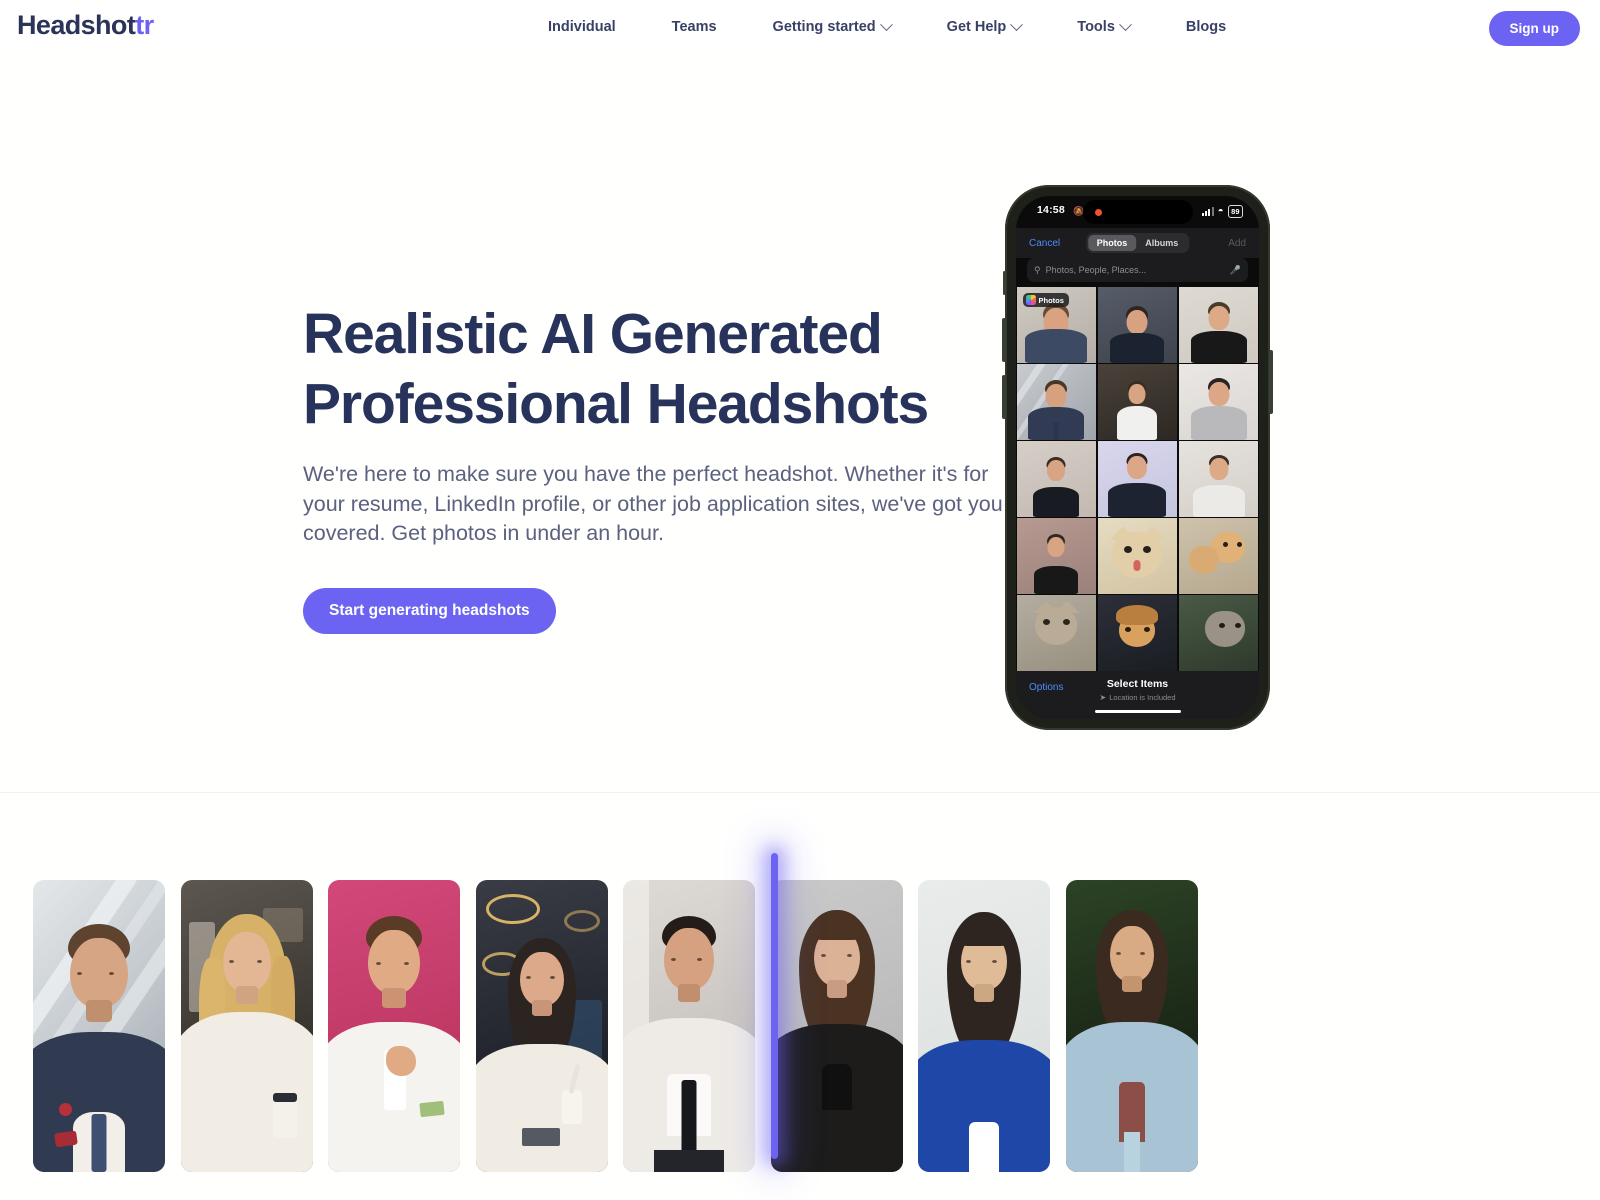 This screenshot has width=1600, height=1200. I want to click on cellular-bars-icon, so click(1208, 211).